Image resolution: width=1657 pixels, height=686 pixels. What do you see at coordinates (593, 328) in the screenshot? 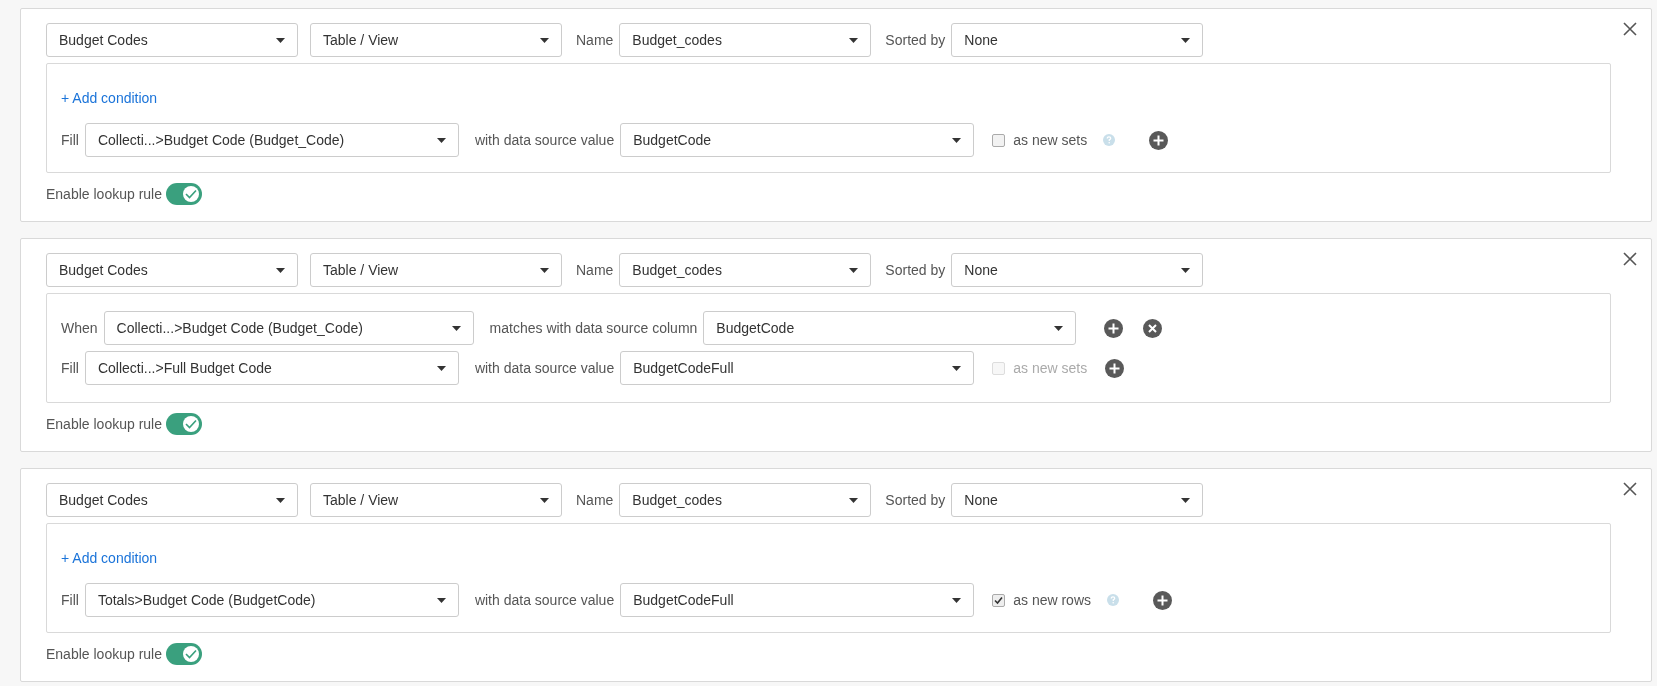
I see `field-label: matches with data source column` at bounding box center [593, 328].